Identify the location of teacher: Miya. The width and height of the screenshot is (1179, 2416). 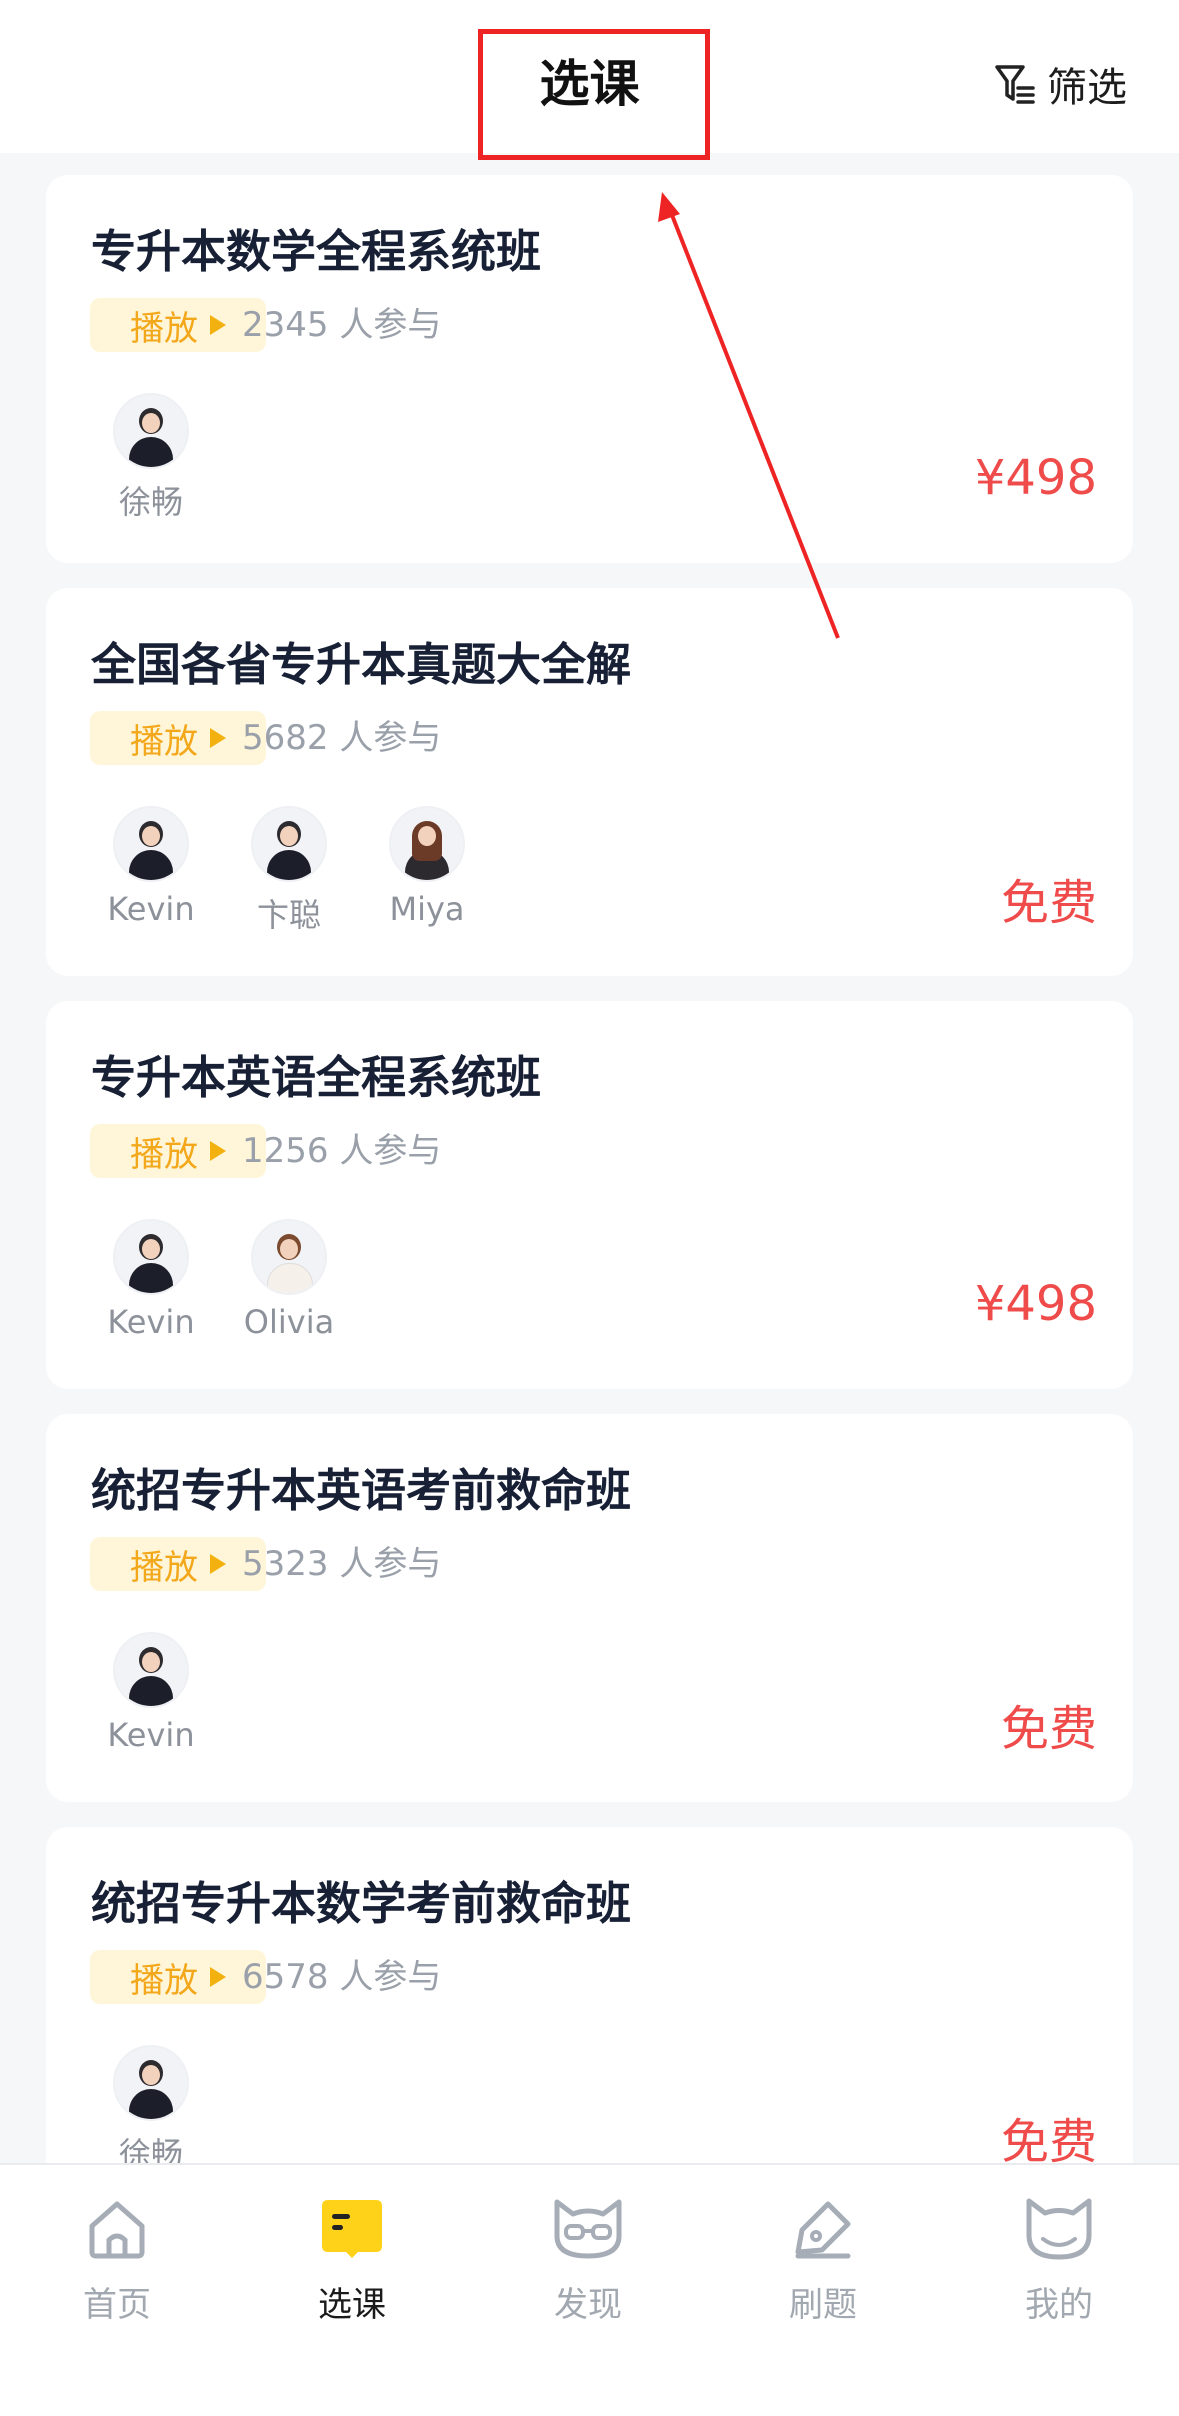
(427, 871).